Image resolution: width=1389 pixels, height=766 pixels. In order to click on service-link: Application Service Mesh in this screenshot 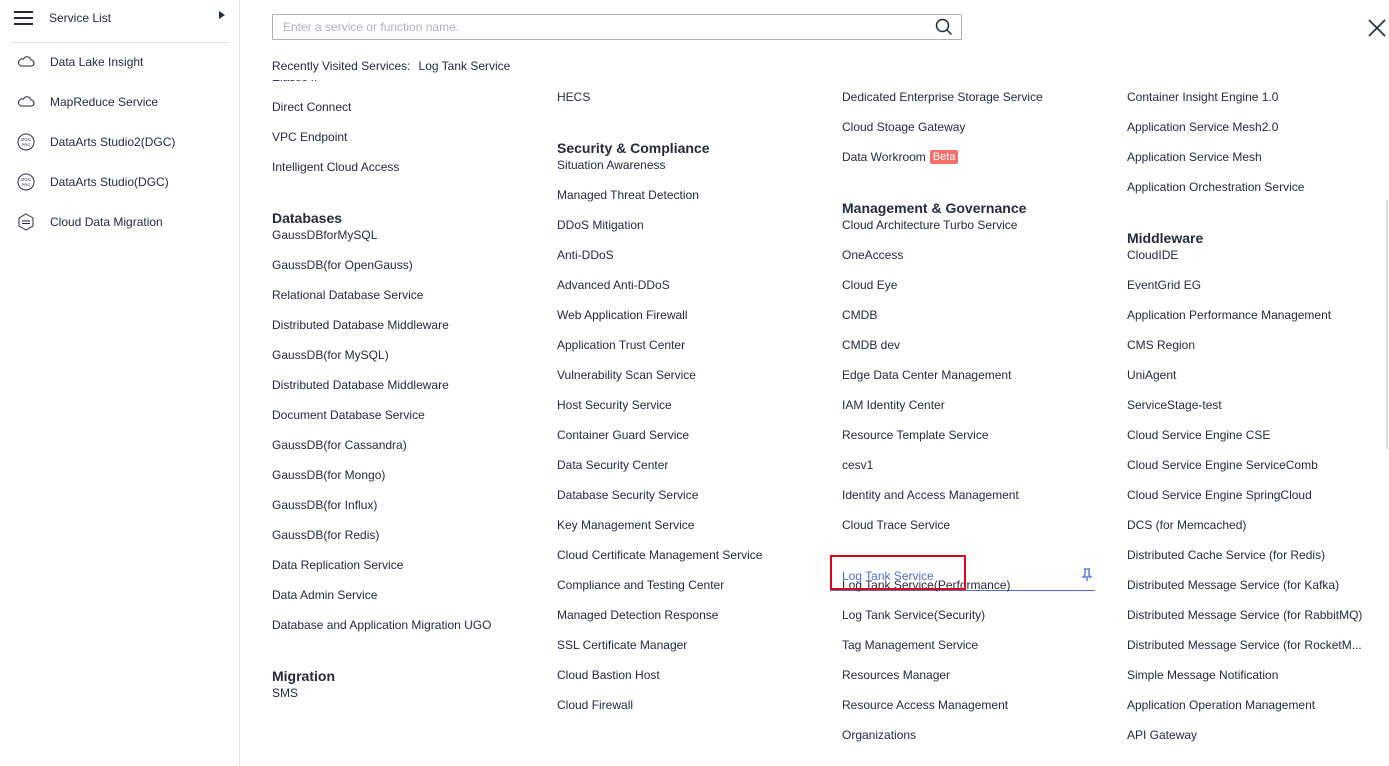, I will do `click(1194, 157)`.